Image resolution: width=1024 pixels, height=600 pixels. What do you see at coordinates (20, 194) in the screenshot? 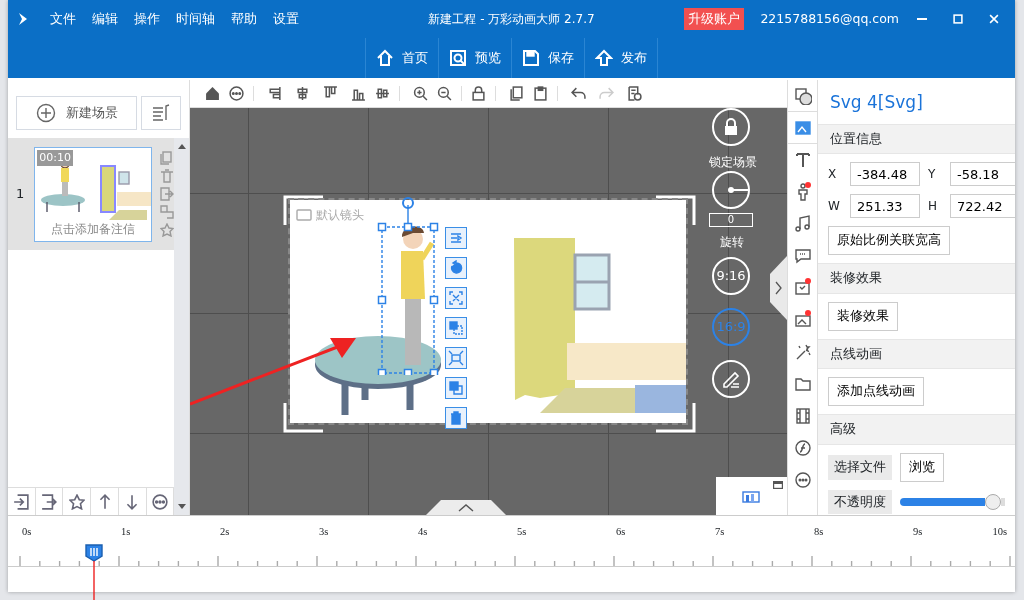
I see `scene-number: 1` at bounding box center [20, 194].